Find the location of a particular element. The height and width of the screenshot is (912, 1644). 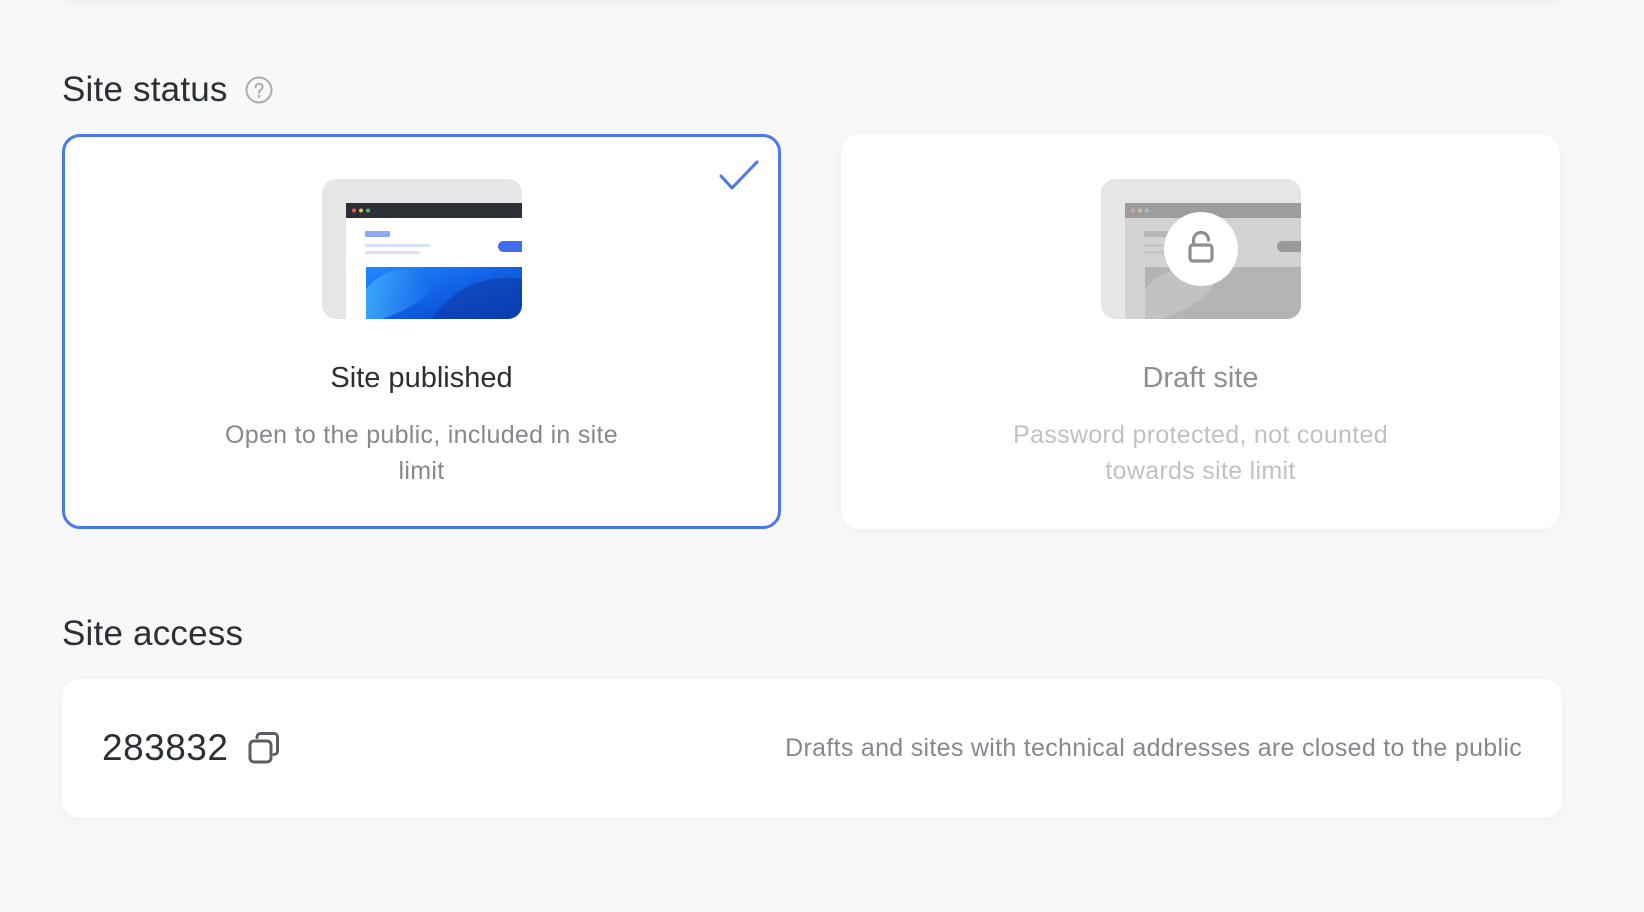

option-title: Draft site is located at coordinates (1200, 378).